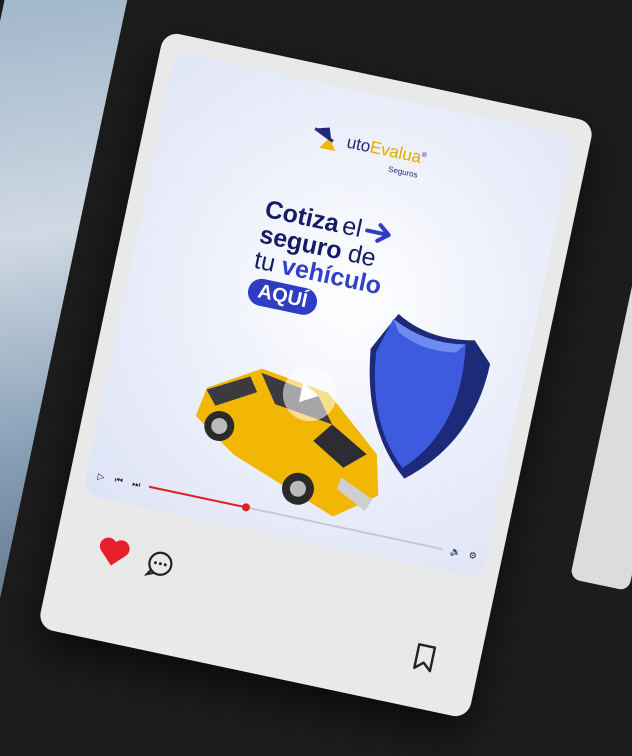 The width and height of the screenshot is (632, 756). I want to click on skip-back-icon: ⏮, so click(119, 480).